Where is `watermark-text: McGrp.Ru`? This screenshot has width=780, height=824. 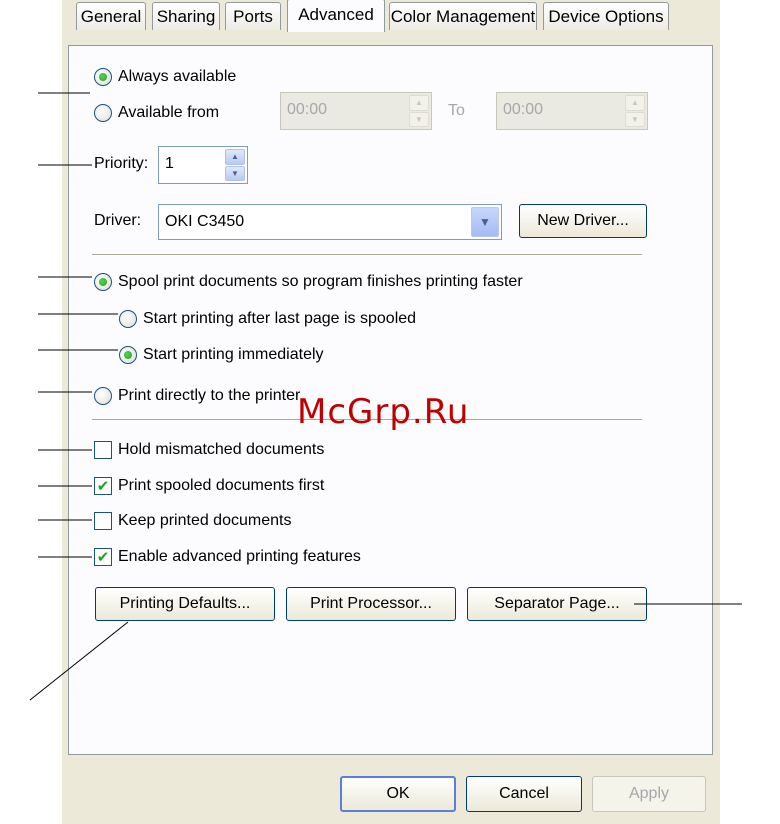 watermark-text: McGrp.Ru is located at coordinates (383, 412).